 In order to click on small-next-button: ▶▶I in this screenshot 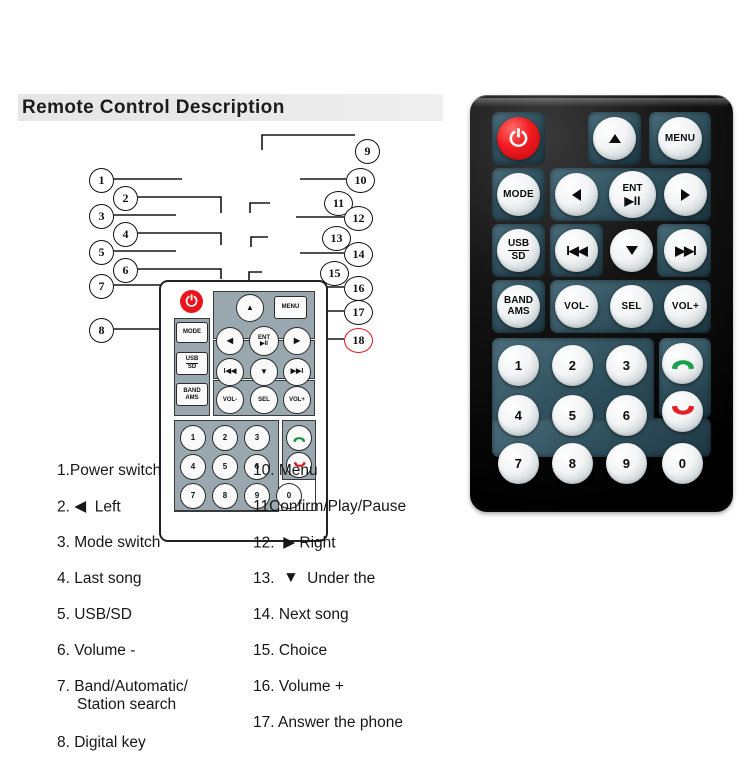, I will do `click(297, 372)`.